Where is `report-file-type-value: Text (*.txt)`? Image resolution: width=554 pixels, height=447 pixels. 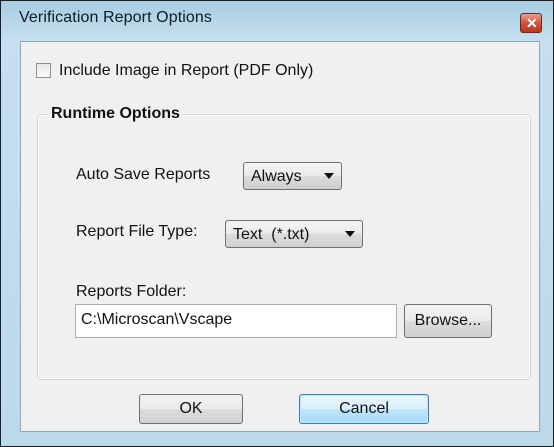 report-file-type-value: Text (*.txt) is located at coordinates (271, 234).